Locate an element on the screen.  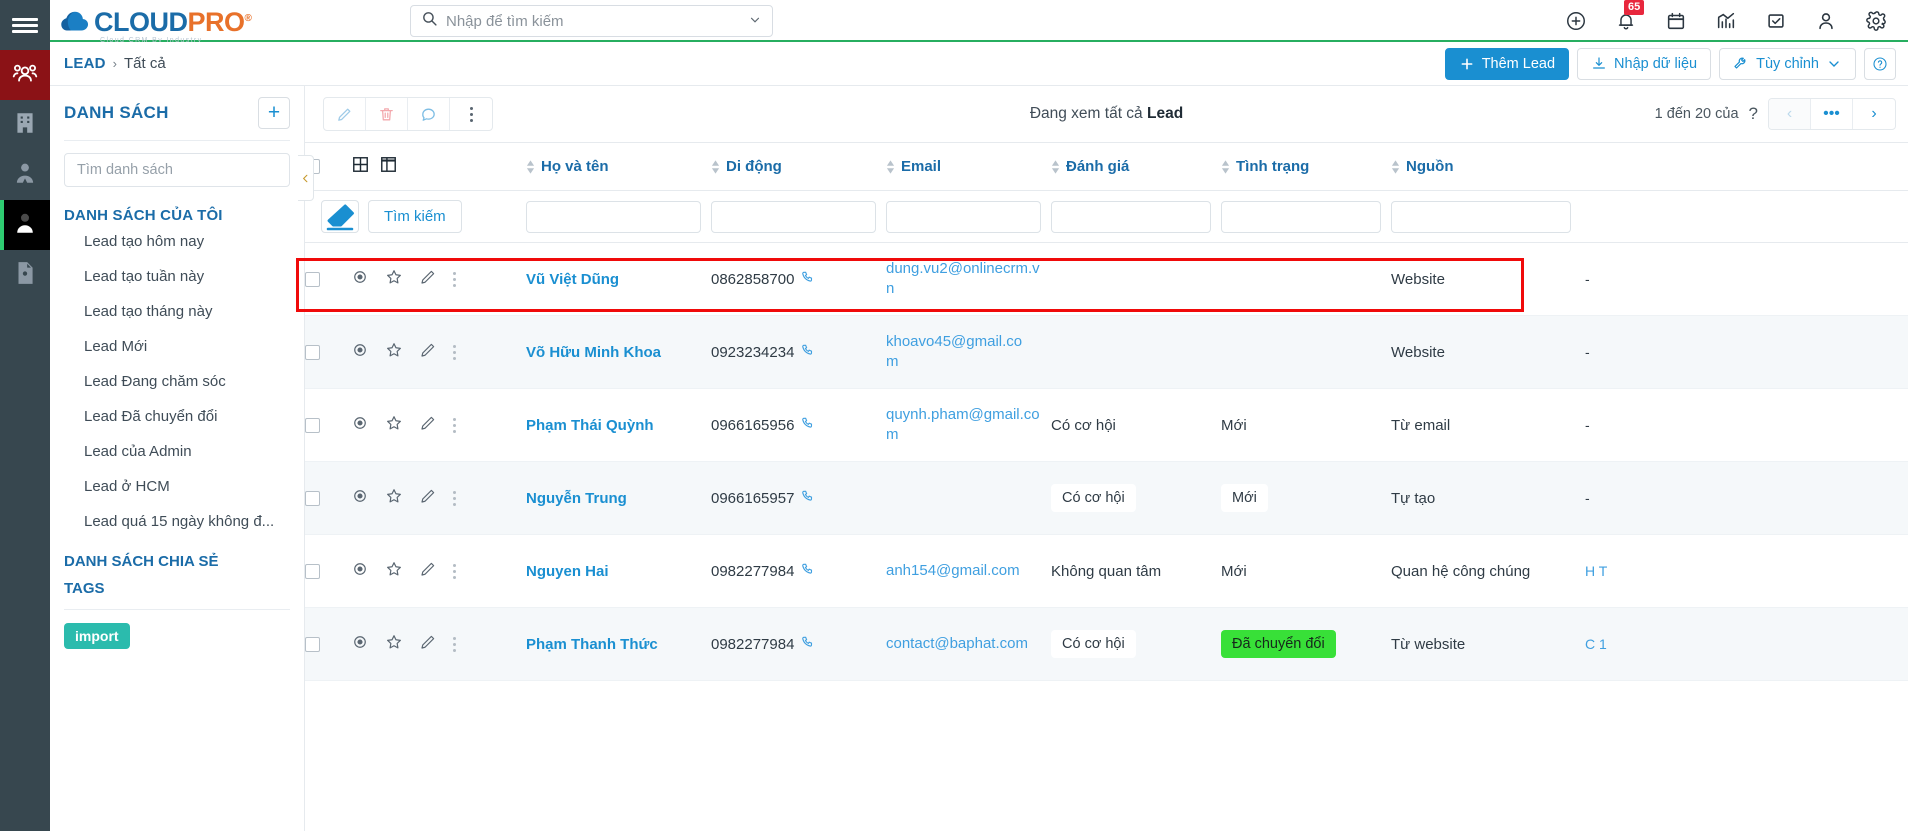
rail-item-document-person is located at coordinates (25, 275).